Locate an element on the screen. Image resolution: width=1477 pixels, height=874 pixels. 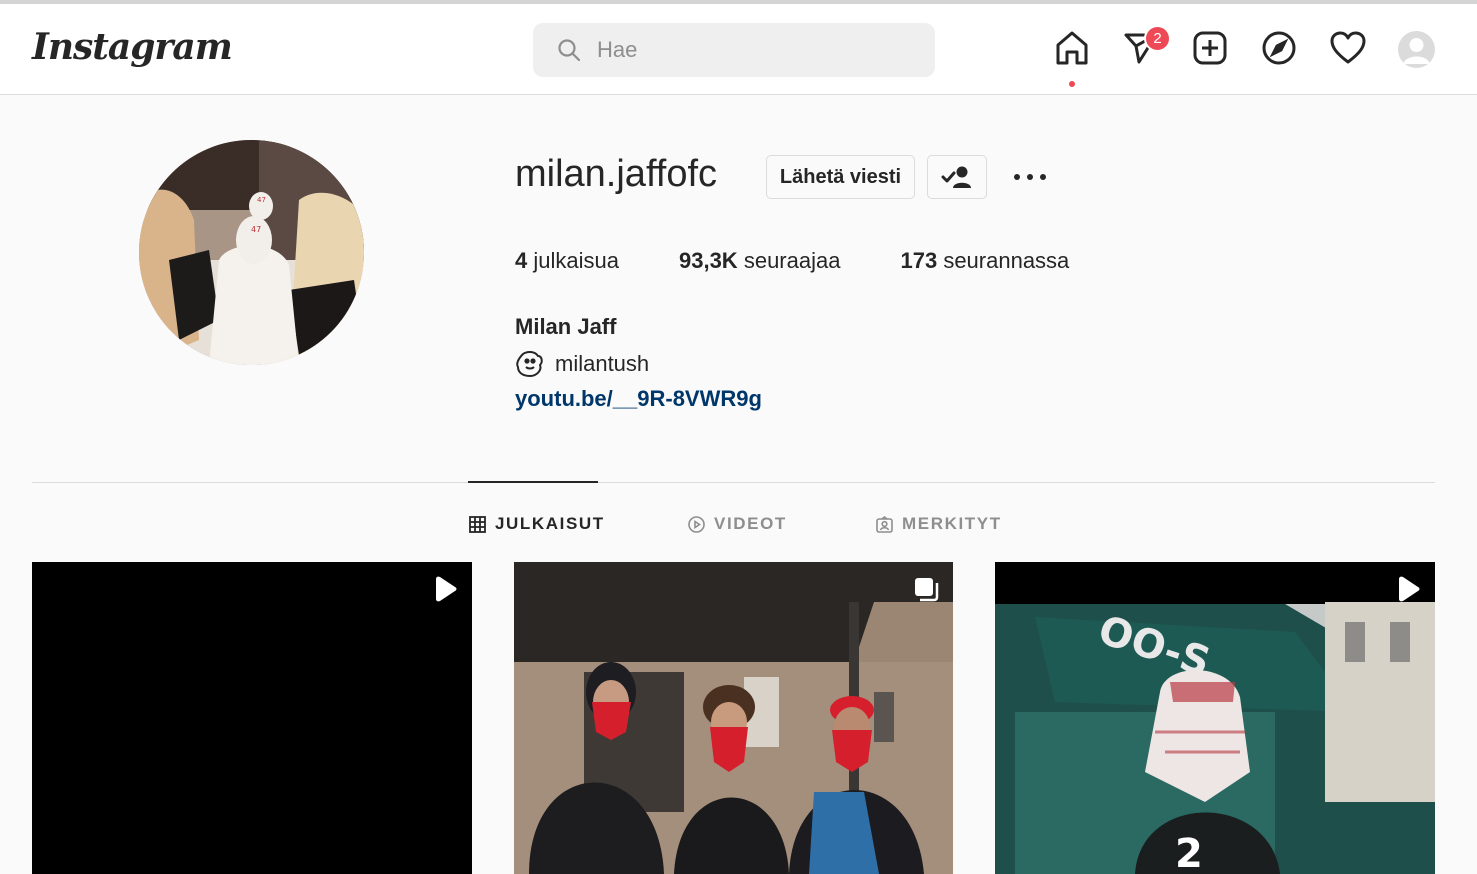
following-toggle-button is located at coordinates (957, 177).